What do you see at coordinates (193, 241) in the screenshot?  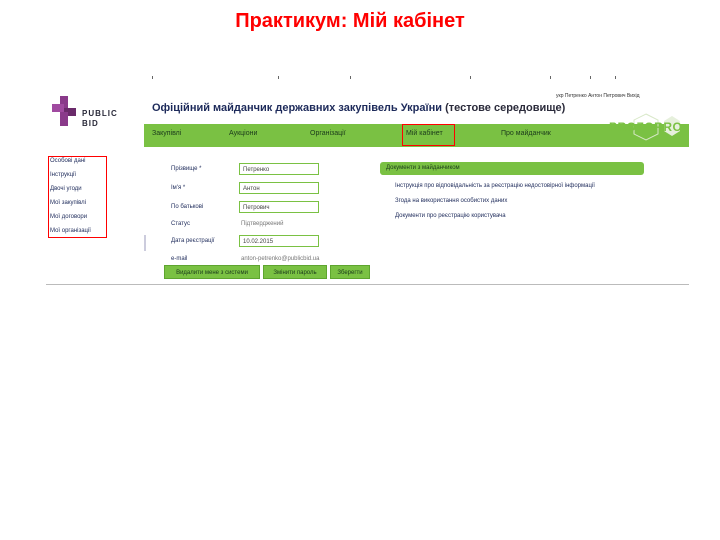 I see `registration-date-label: Дата реєстрації` at bounding box center [193, 241].